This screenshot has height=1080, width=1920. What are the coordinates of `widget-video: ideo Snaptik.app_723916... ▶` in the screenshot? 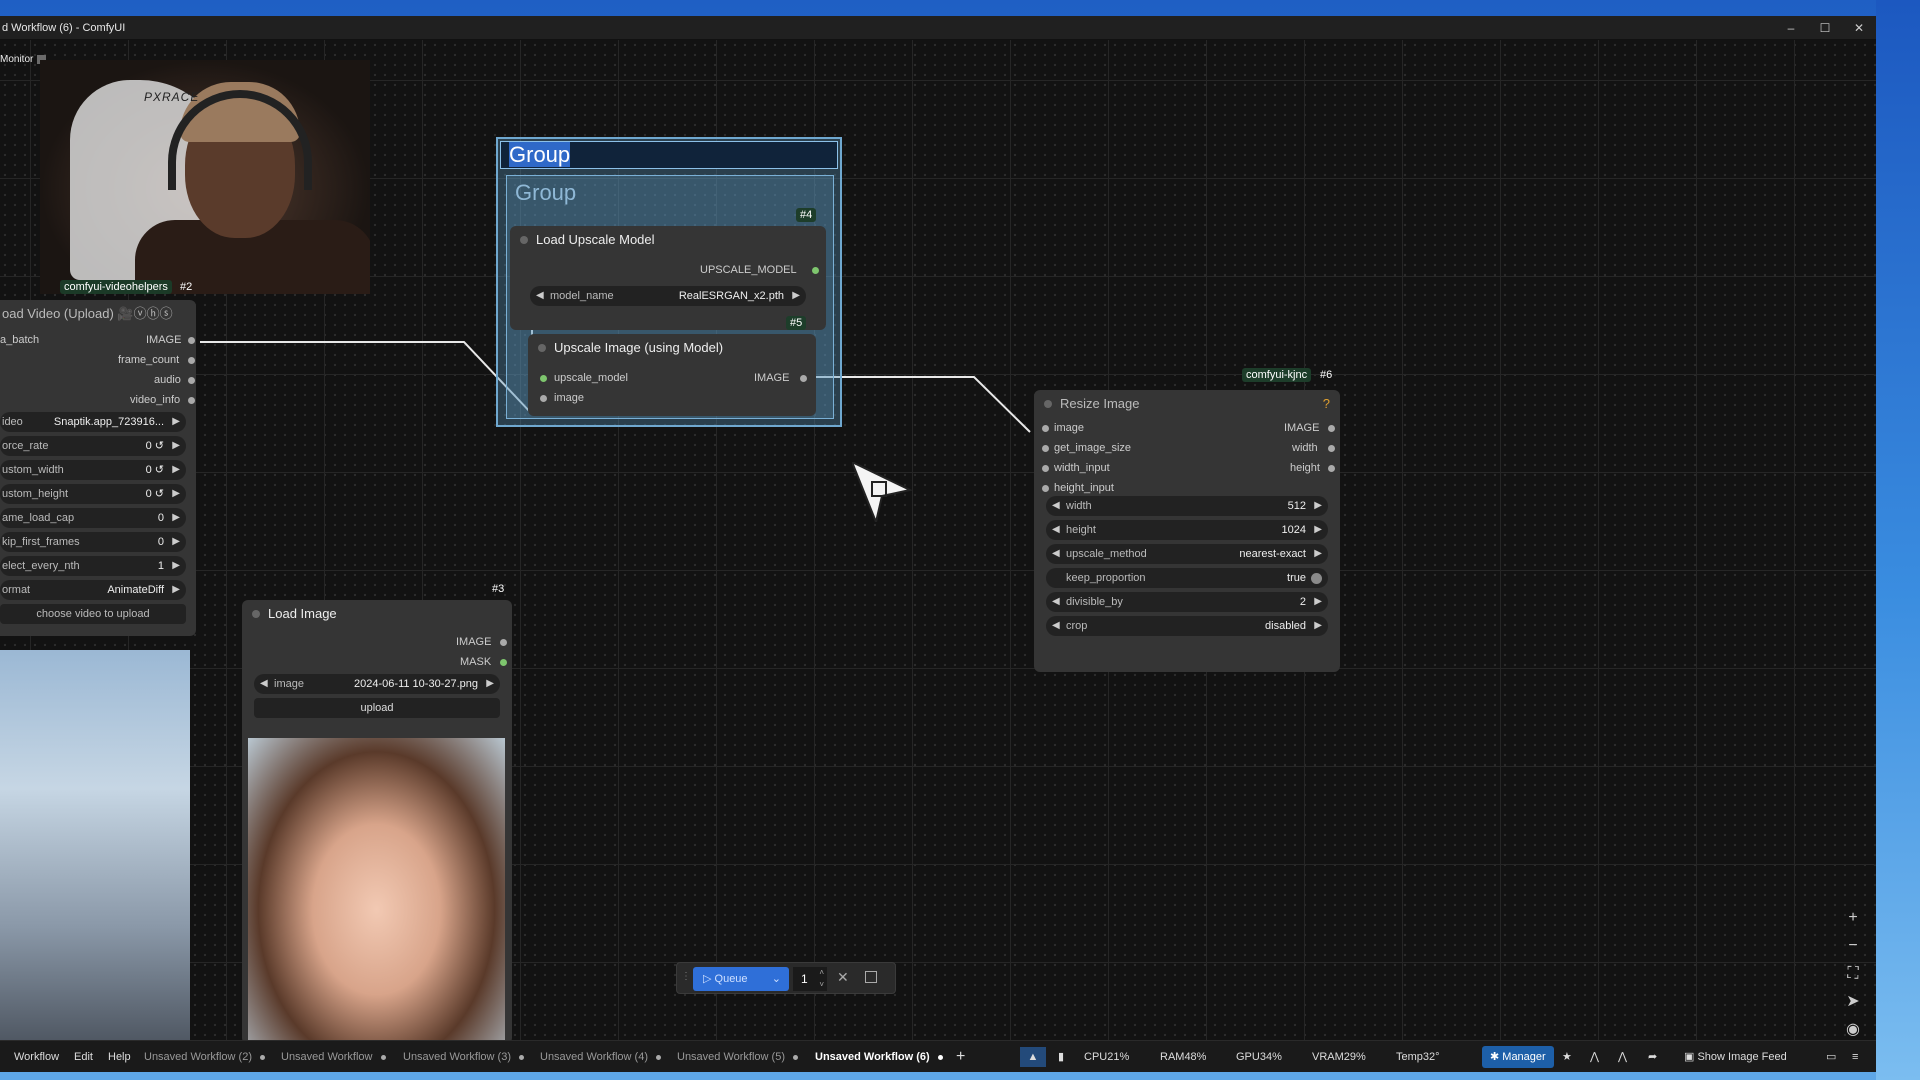 It's located at (93, 422).